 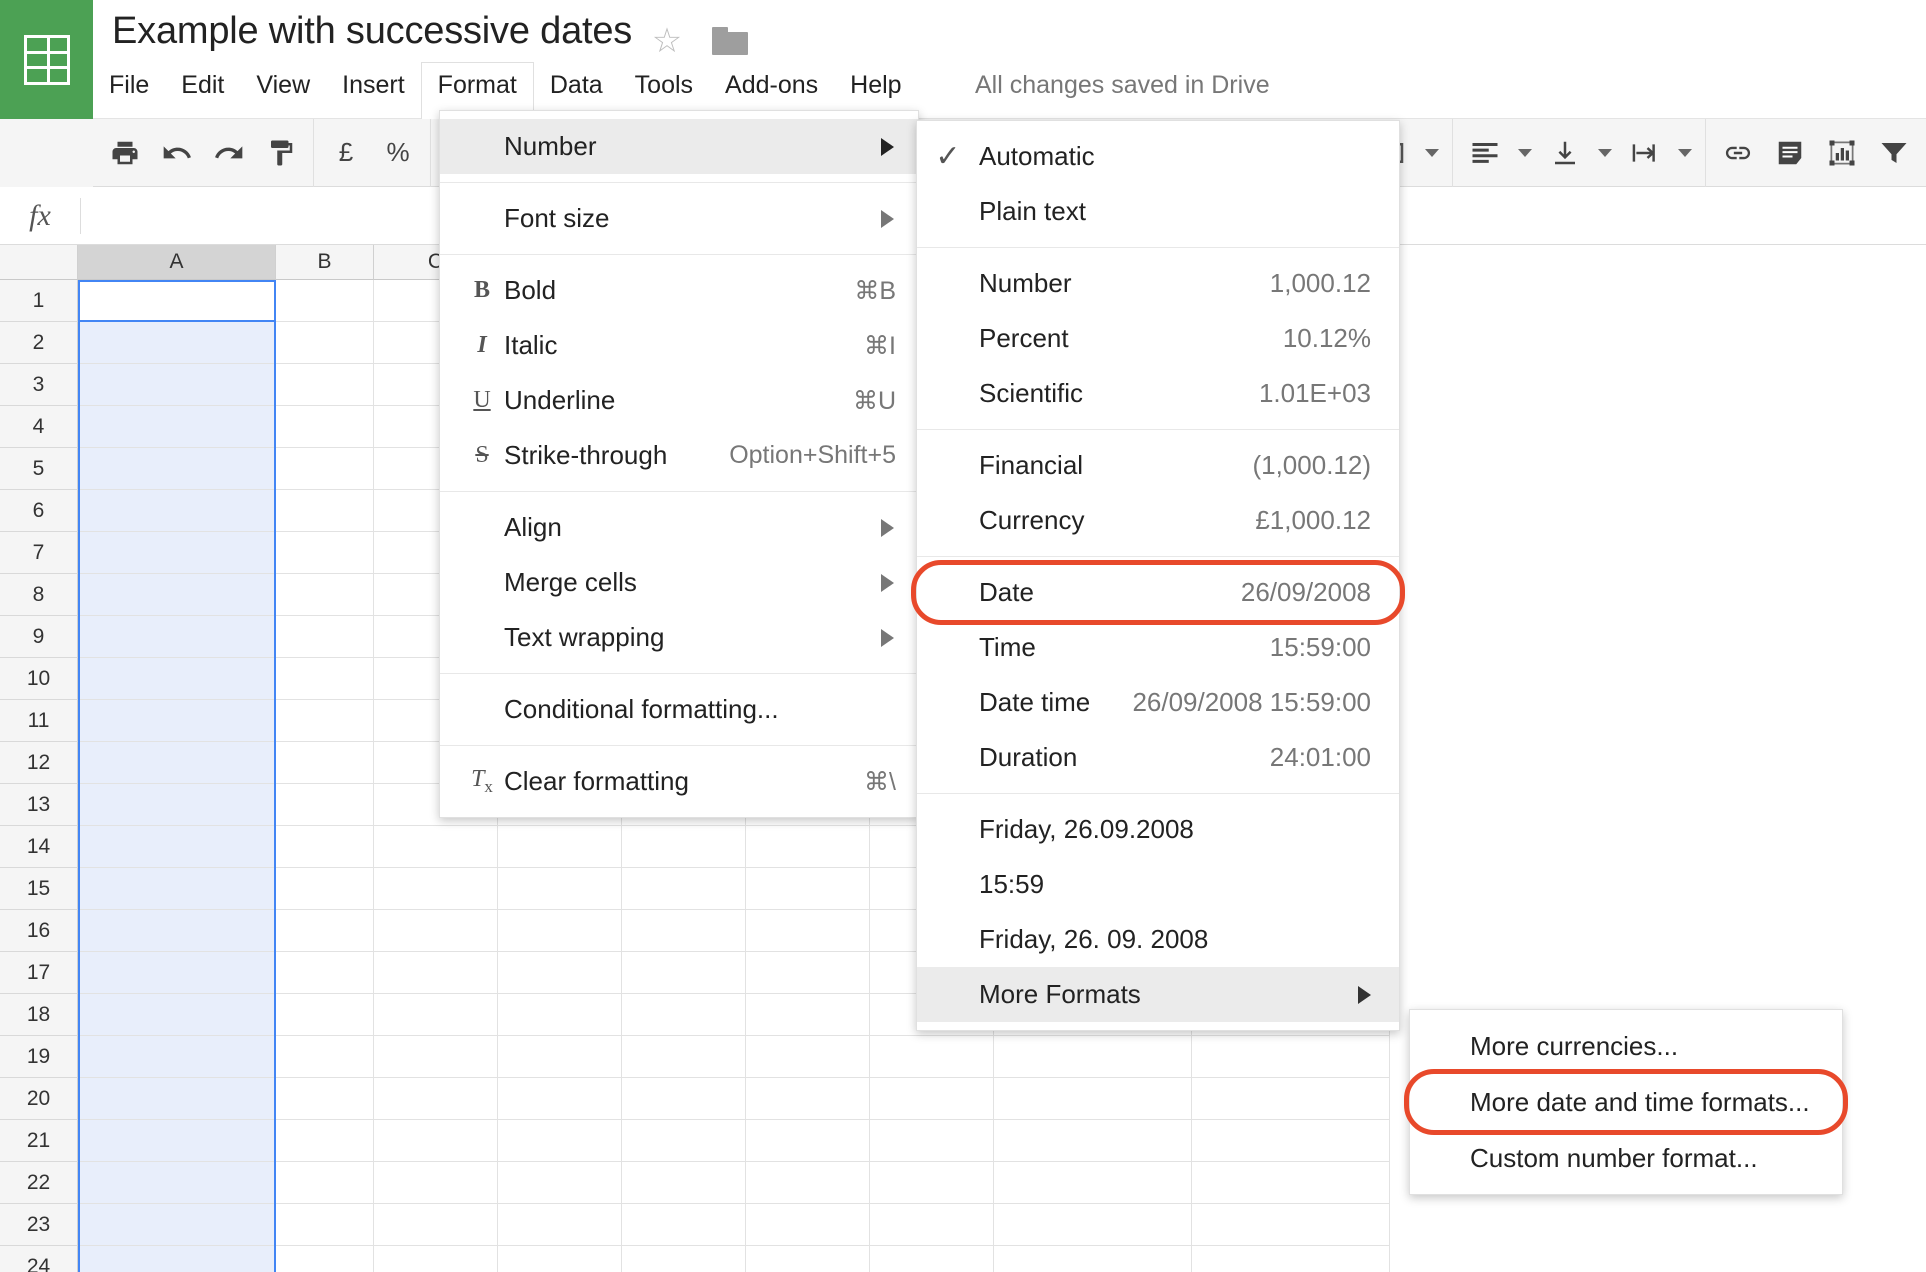 I want to click on currency-icon: £, so click(x=346, y=153).